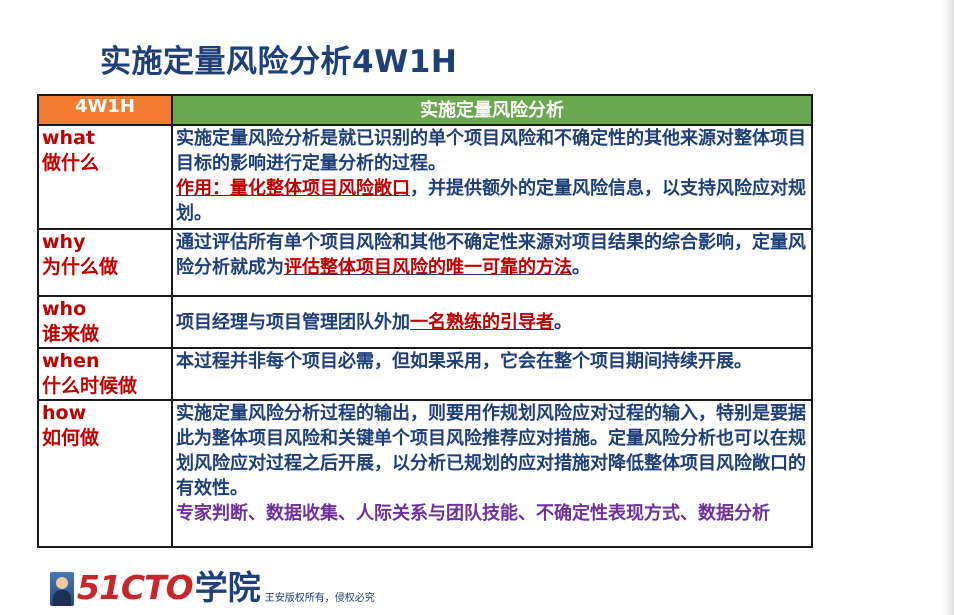 The image size is (954, 615). Describe the element at coordinates (105, 473) in the screenshot. I see `question-cell: how 如何做` at that location.